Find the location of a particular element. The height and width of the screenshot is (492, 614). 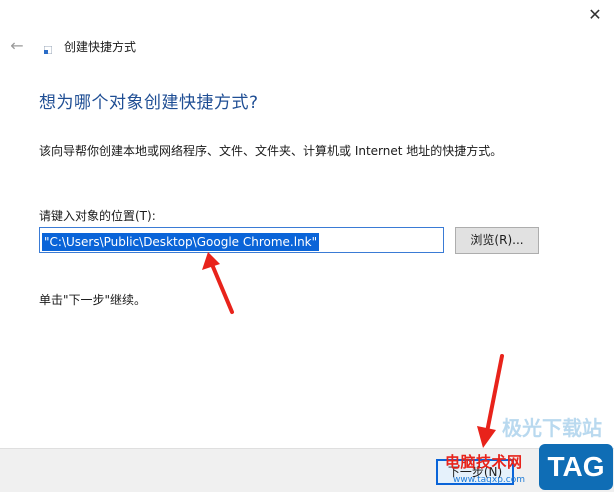

shortcut-wizard-icon is located at coordinates (48, 50).